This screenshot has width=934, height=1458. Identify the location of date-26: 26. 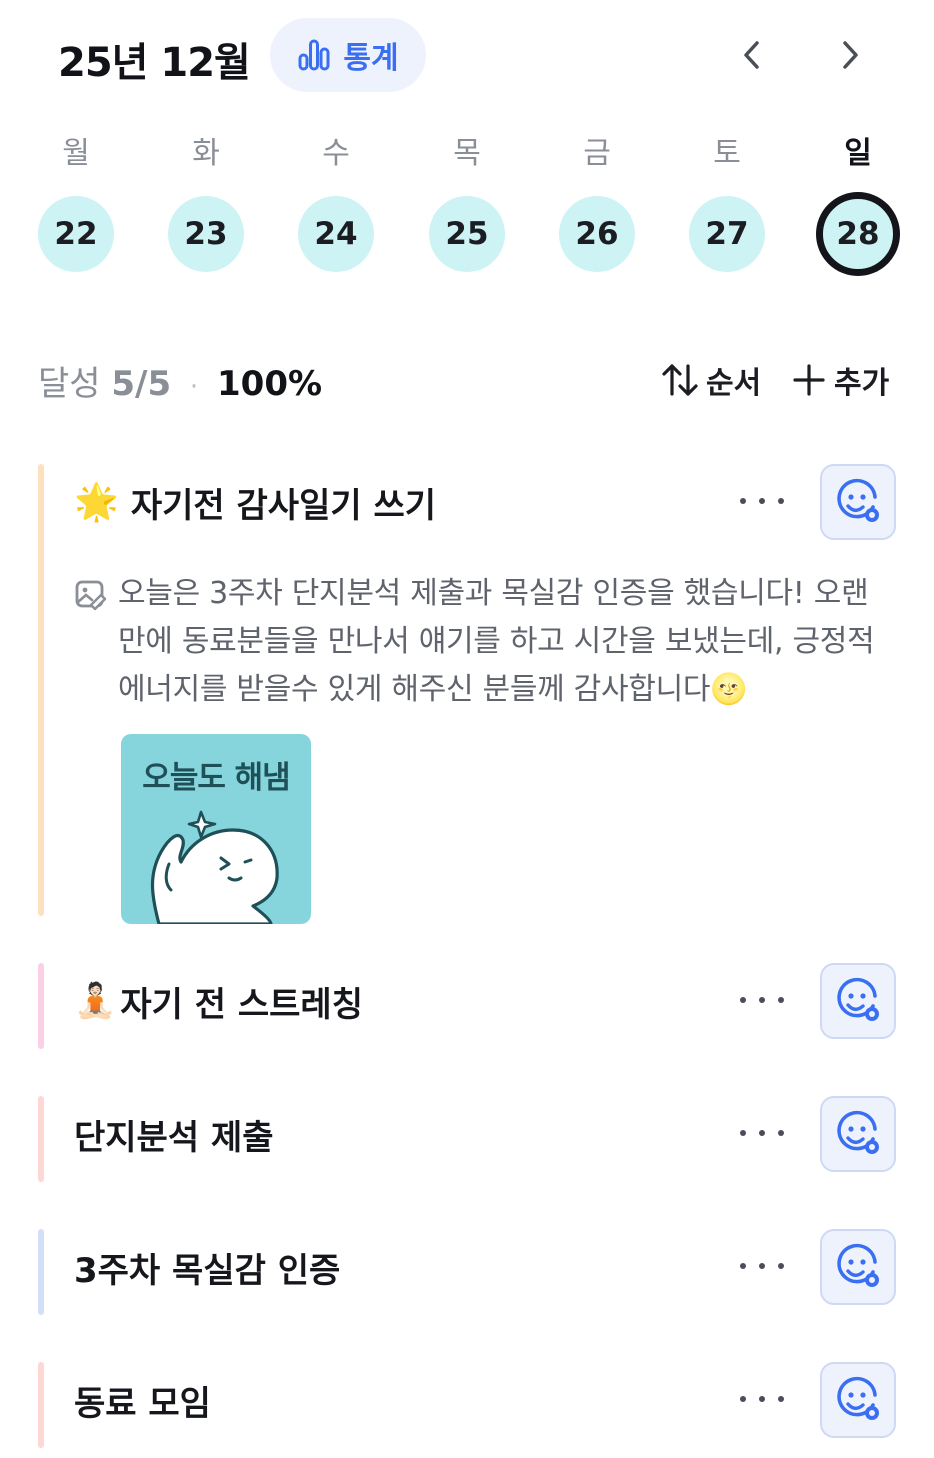
(597, 234).